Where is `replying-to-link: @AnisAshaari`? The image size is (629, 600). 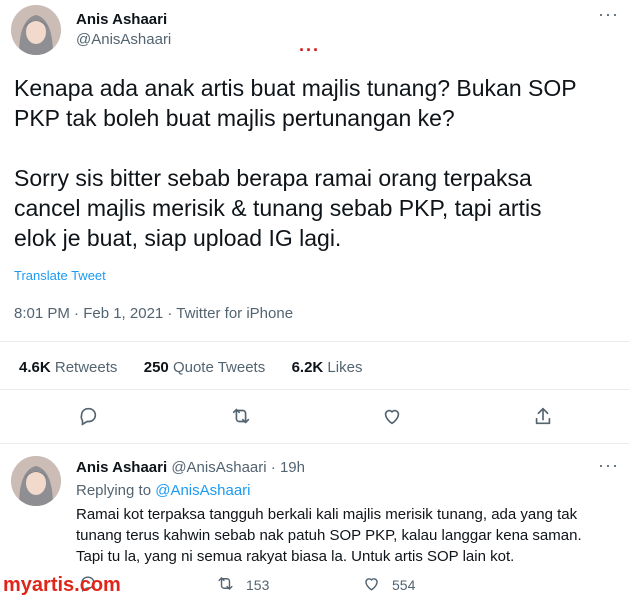
replying-to-link: @AnisAshaari is located at coordinates (202, 490).